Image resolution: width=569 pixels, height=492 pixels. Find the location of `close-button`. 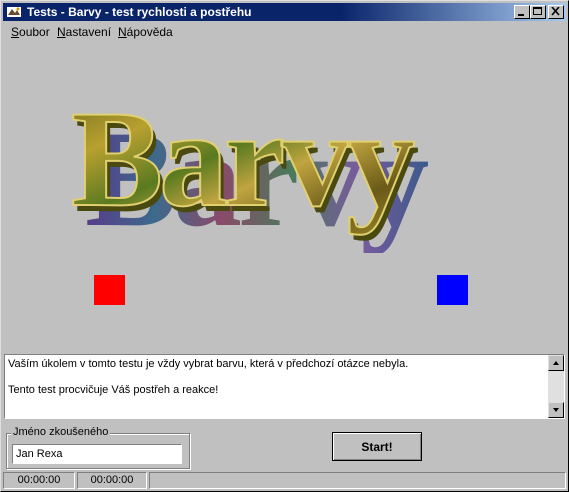

close-button is located at coordinates (556, 12).